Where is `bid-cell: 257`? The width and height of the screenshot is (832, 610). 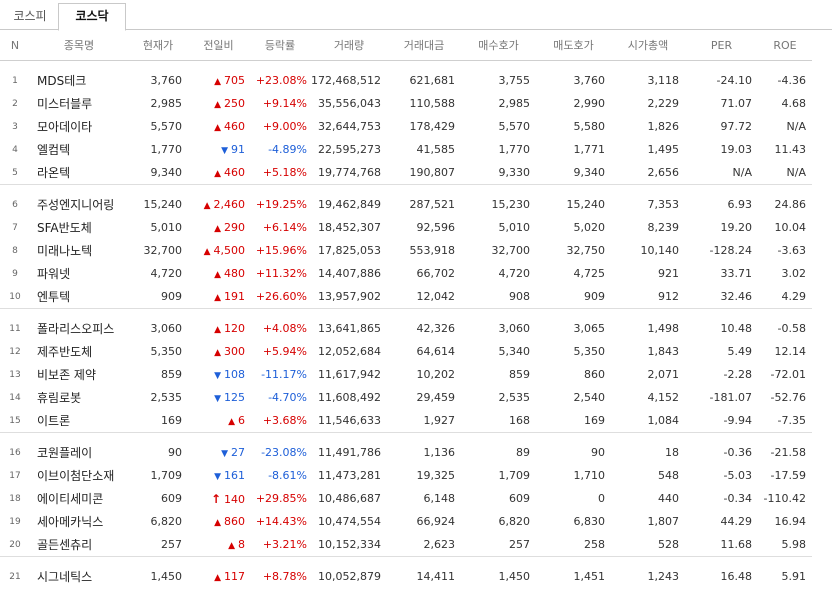
bid-cell: 257 is located at coordinates (519, 544).